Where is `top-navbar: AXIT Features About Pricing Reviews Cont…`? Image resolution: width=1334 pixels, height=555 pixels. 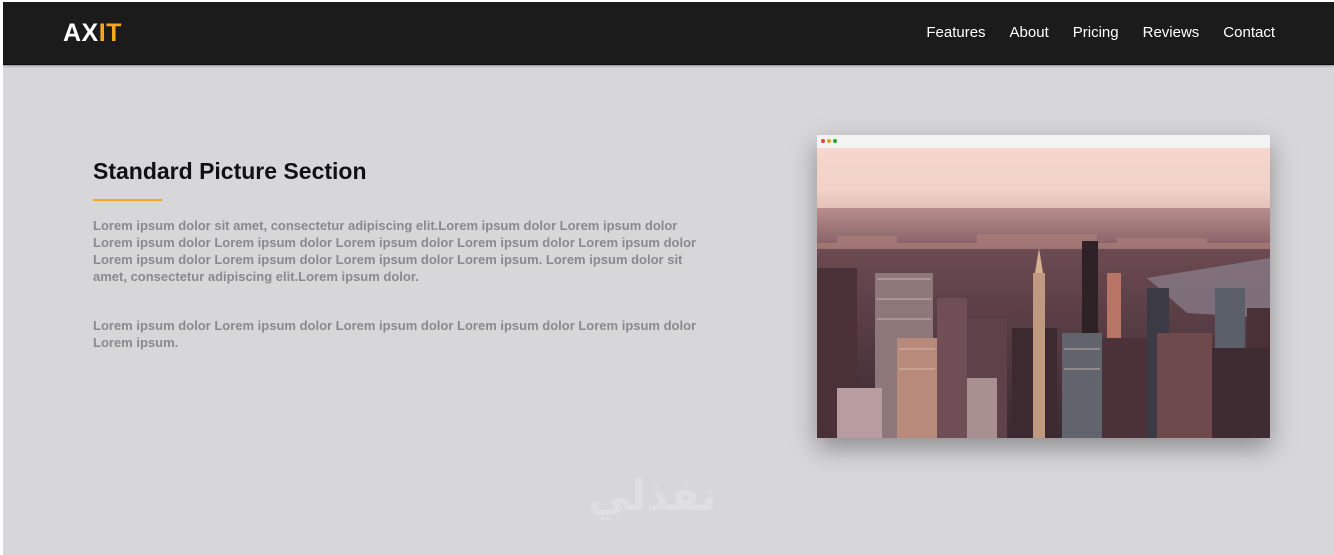 top-navbar: AXIT Features About Pricing Reviews Cont… is located at coordinates (668, 33).